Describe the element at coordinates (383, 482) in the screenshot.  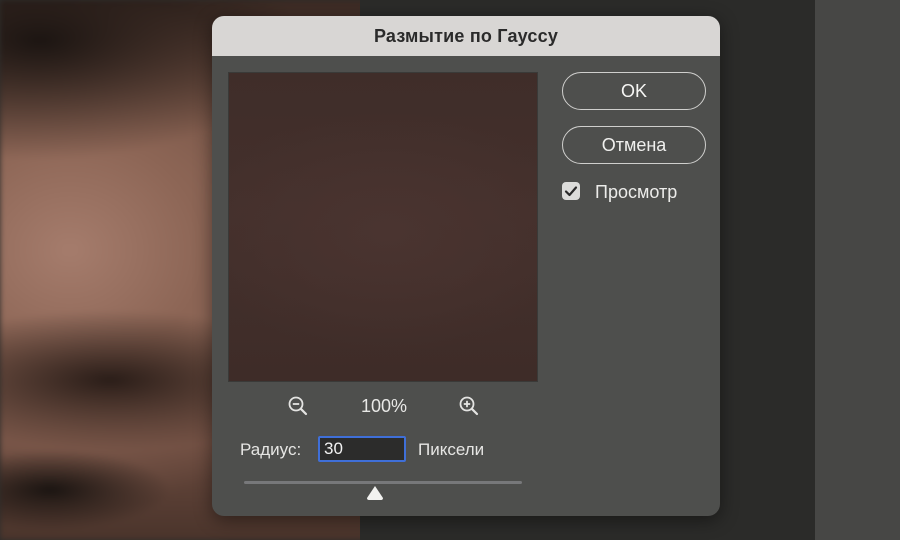
I see `radius-slider-track` at that location.